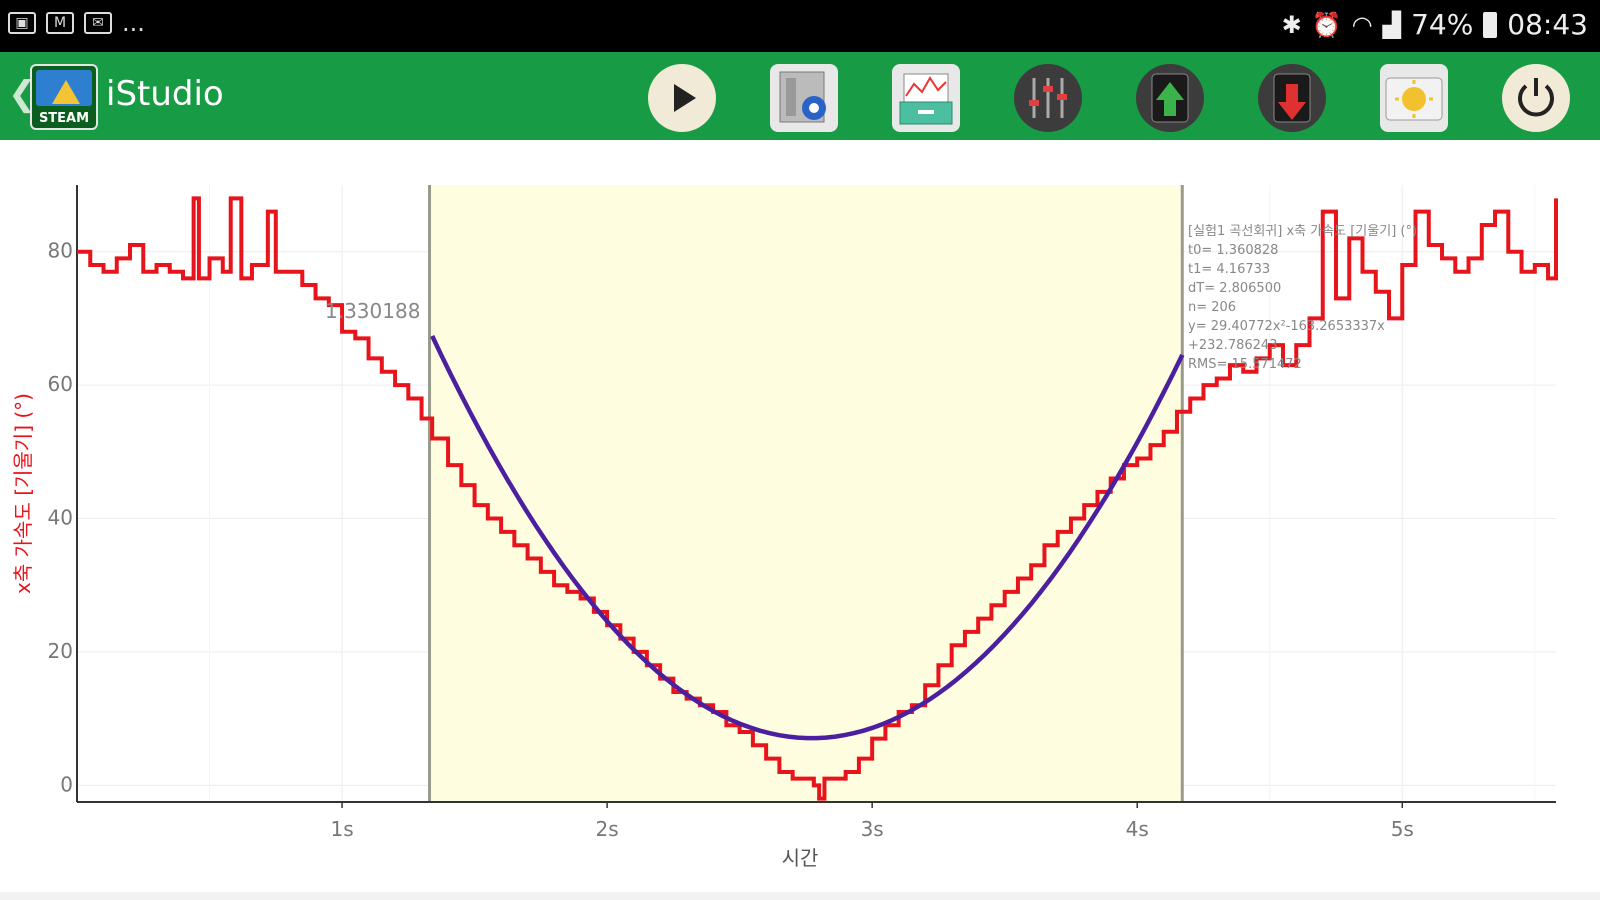 The height and width of the screenshot is (900, 1600). What do you see at coordinates (1233, 250) in the screenshot?
I see `regression-info-line: t0= 1.360828` at bounding box center [1233, 250].